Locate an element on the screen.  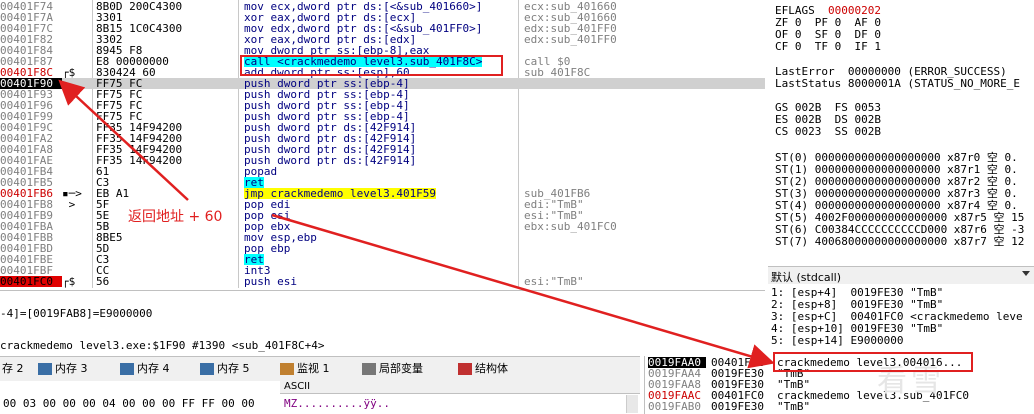
stack-comment: "TmB" is located at coordinates (794, 406).